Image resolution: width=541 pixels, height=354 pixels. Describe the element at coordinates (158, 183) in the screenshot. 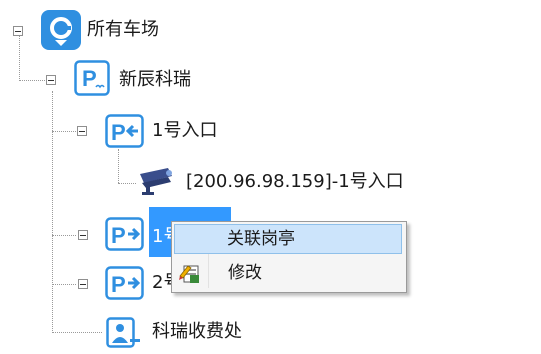

I see `camera-icon` at that location.